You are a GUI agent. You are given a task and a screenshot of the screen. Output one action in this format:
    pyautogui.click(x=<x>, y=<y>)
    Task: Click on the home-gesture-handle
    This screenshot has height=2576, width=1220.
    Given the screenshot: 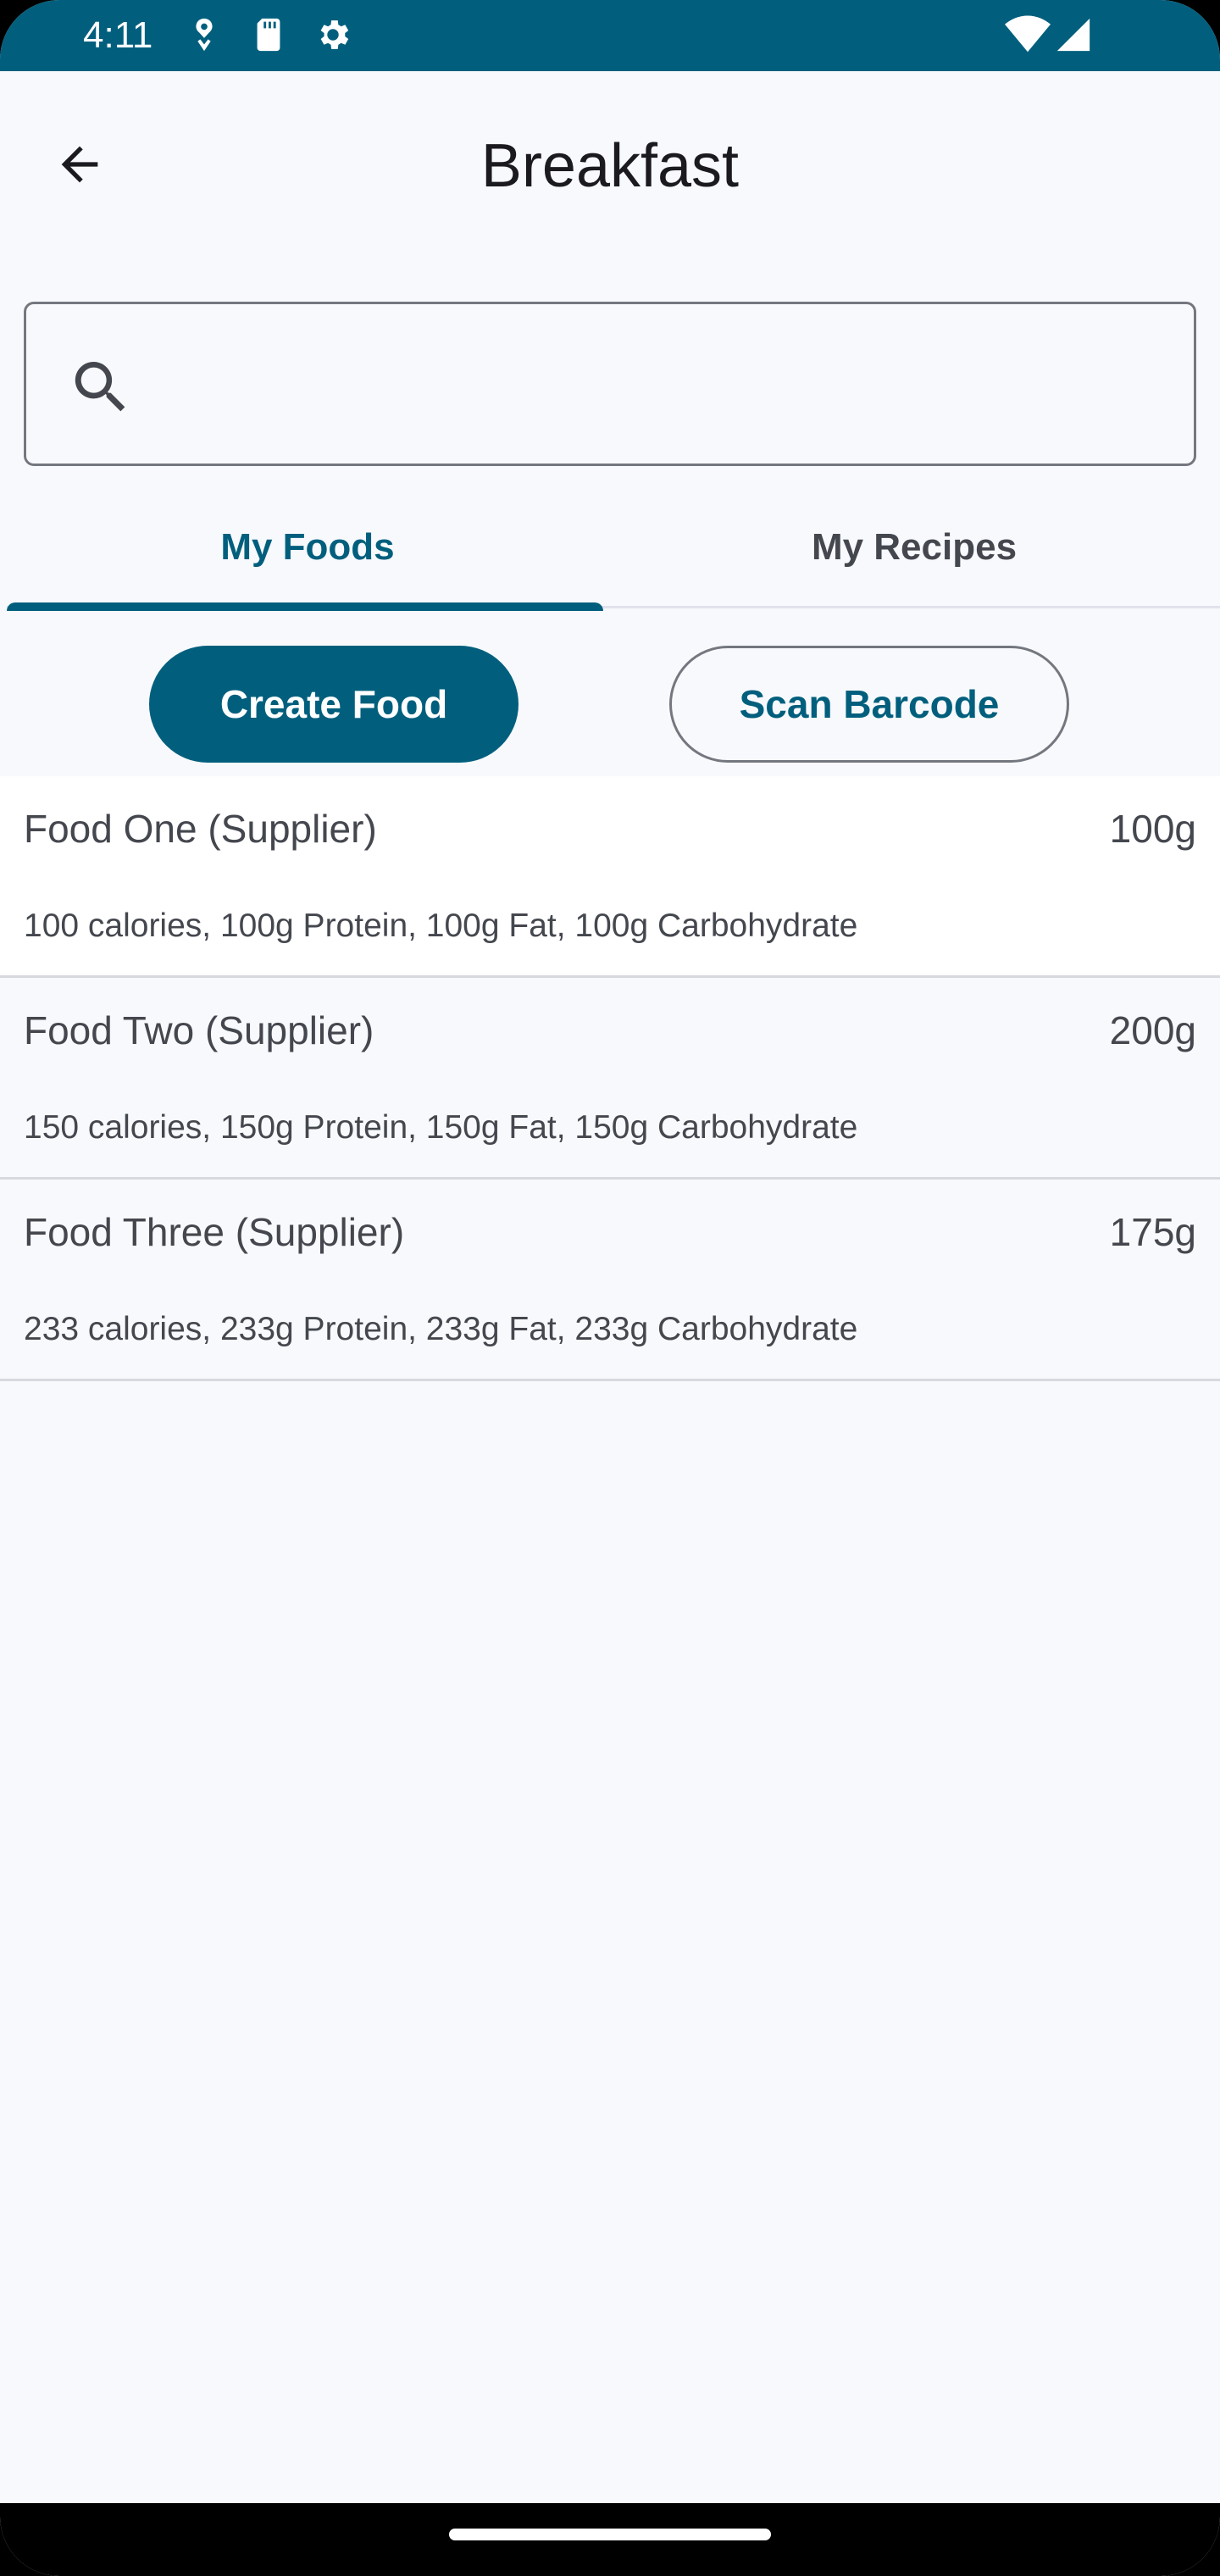 What is the action you would take?
    pyautogui.click(x=610, y=2534)
    